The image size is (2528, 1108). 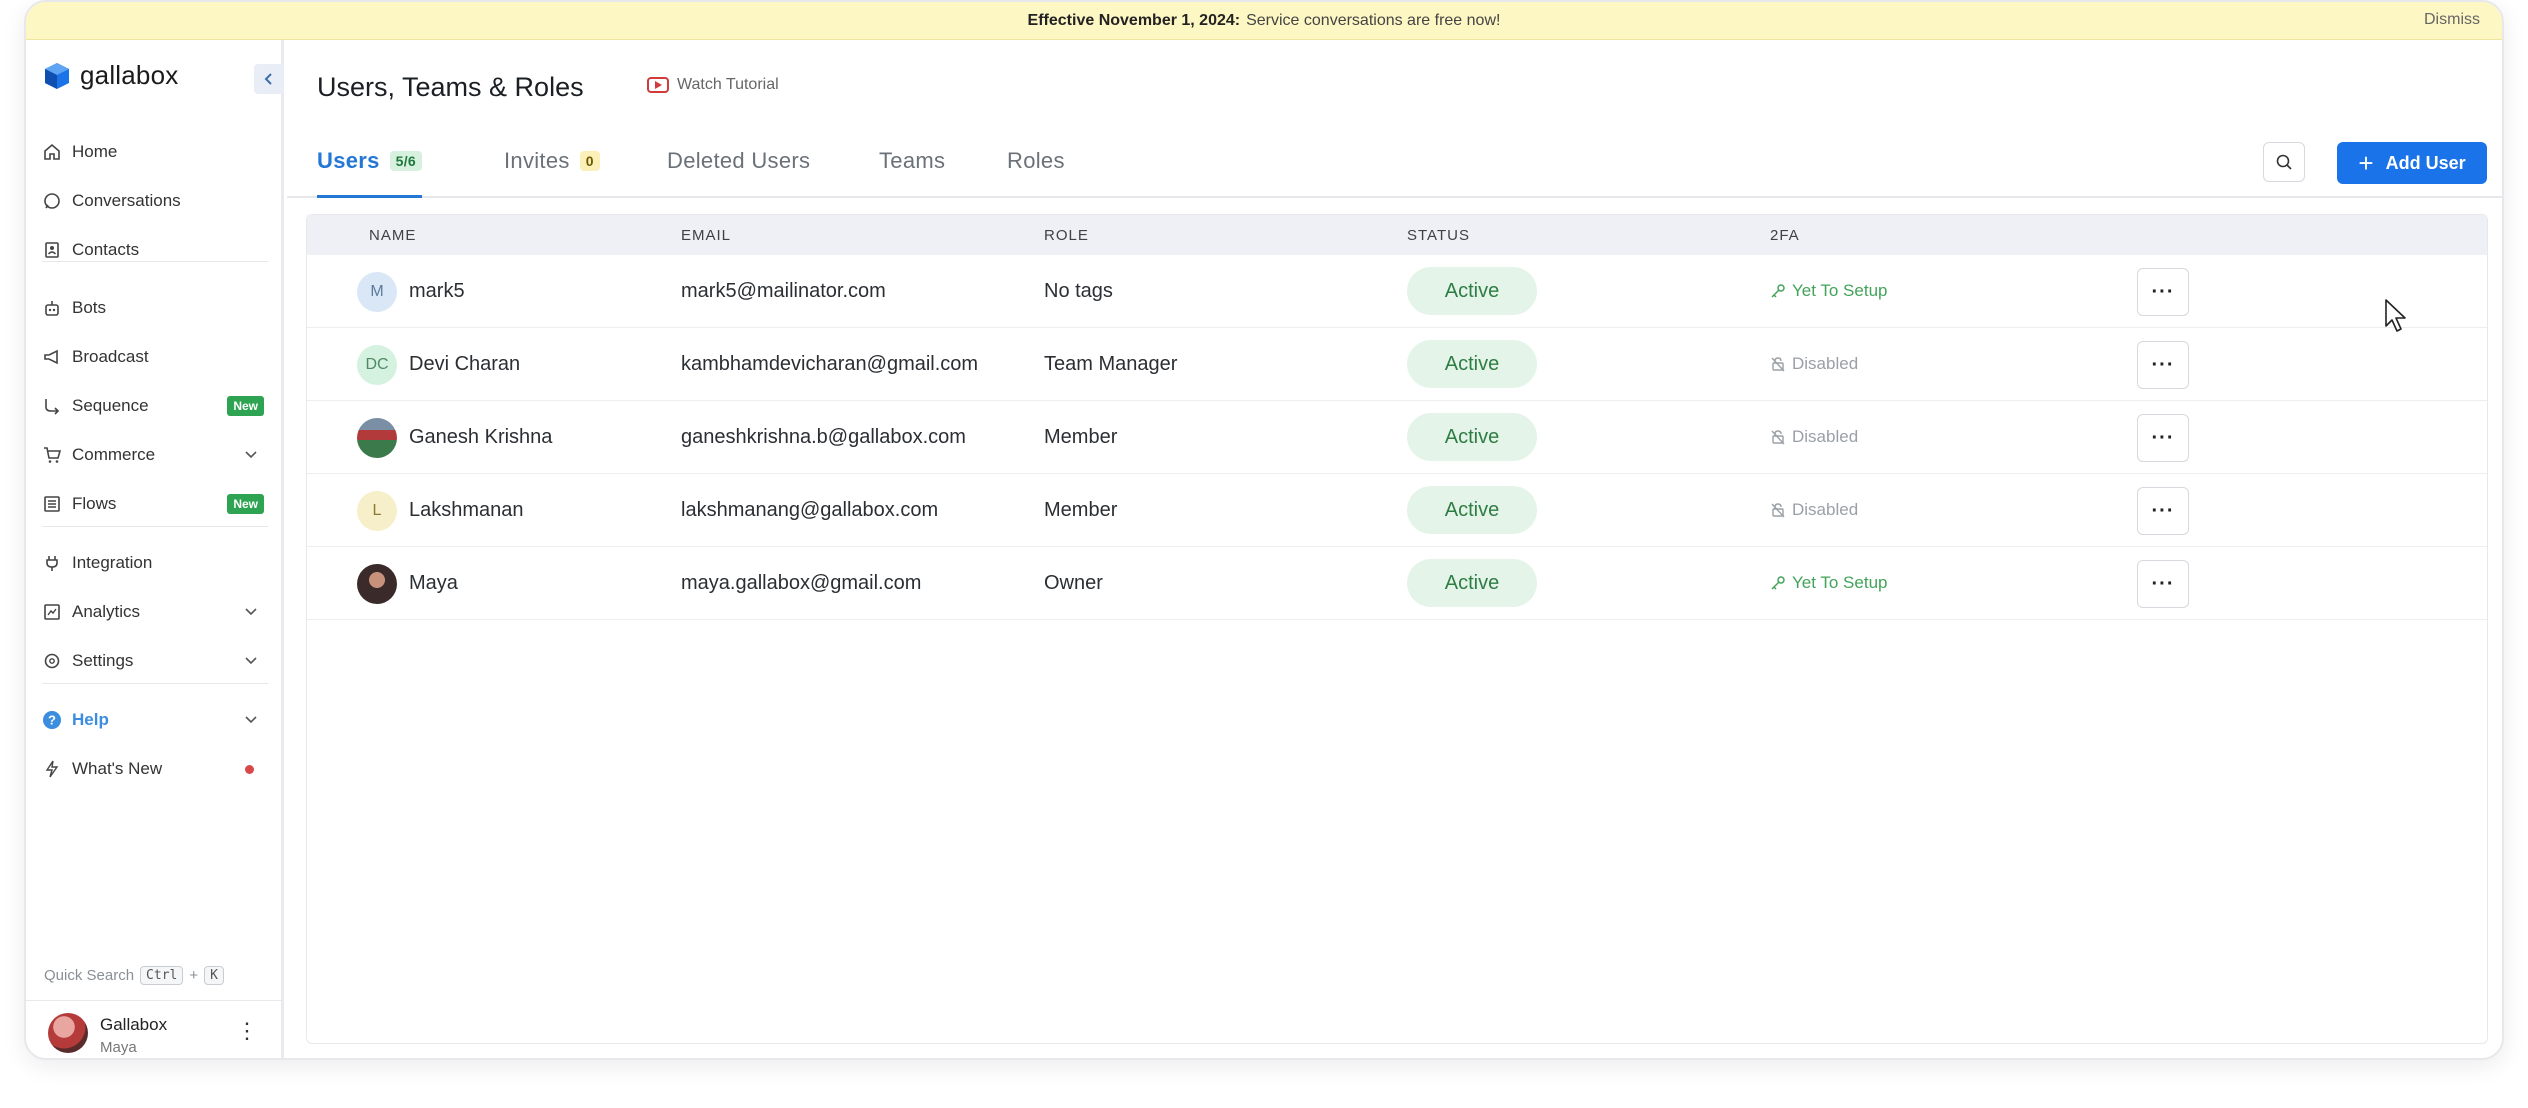 I want to click on sidebar-item-analytics: Analytics, so click(x=155, y=612).